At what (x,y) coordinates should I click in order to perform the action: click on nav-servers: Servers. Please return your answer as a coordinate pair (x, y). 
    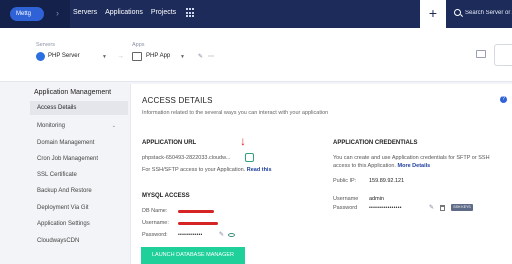
    Looking at the image, I should click on (85, 12).